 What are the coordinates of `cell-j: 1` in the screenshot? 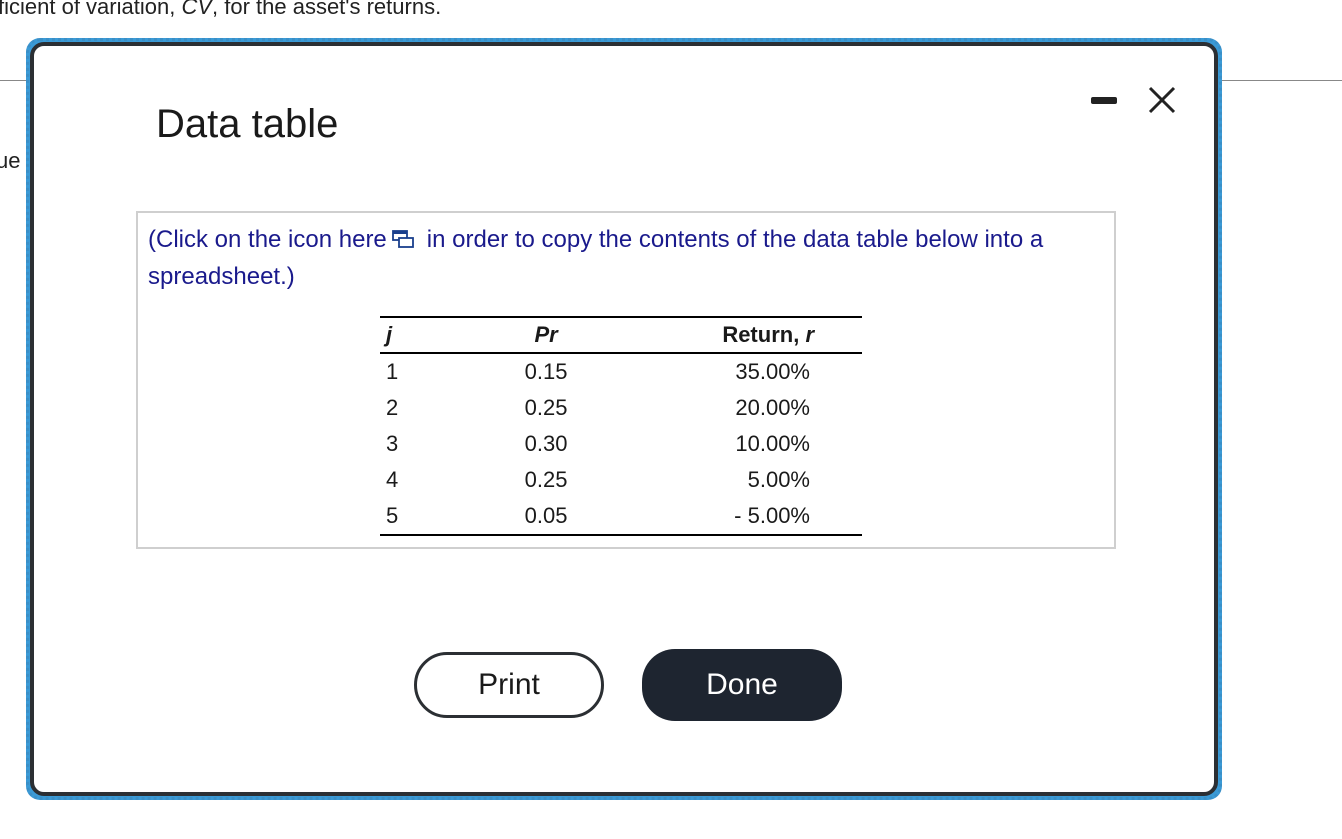 It's located at (392, 371).